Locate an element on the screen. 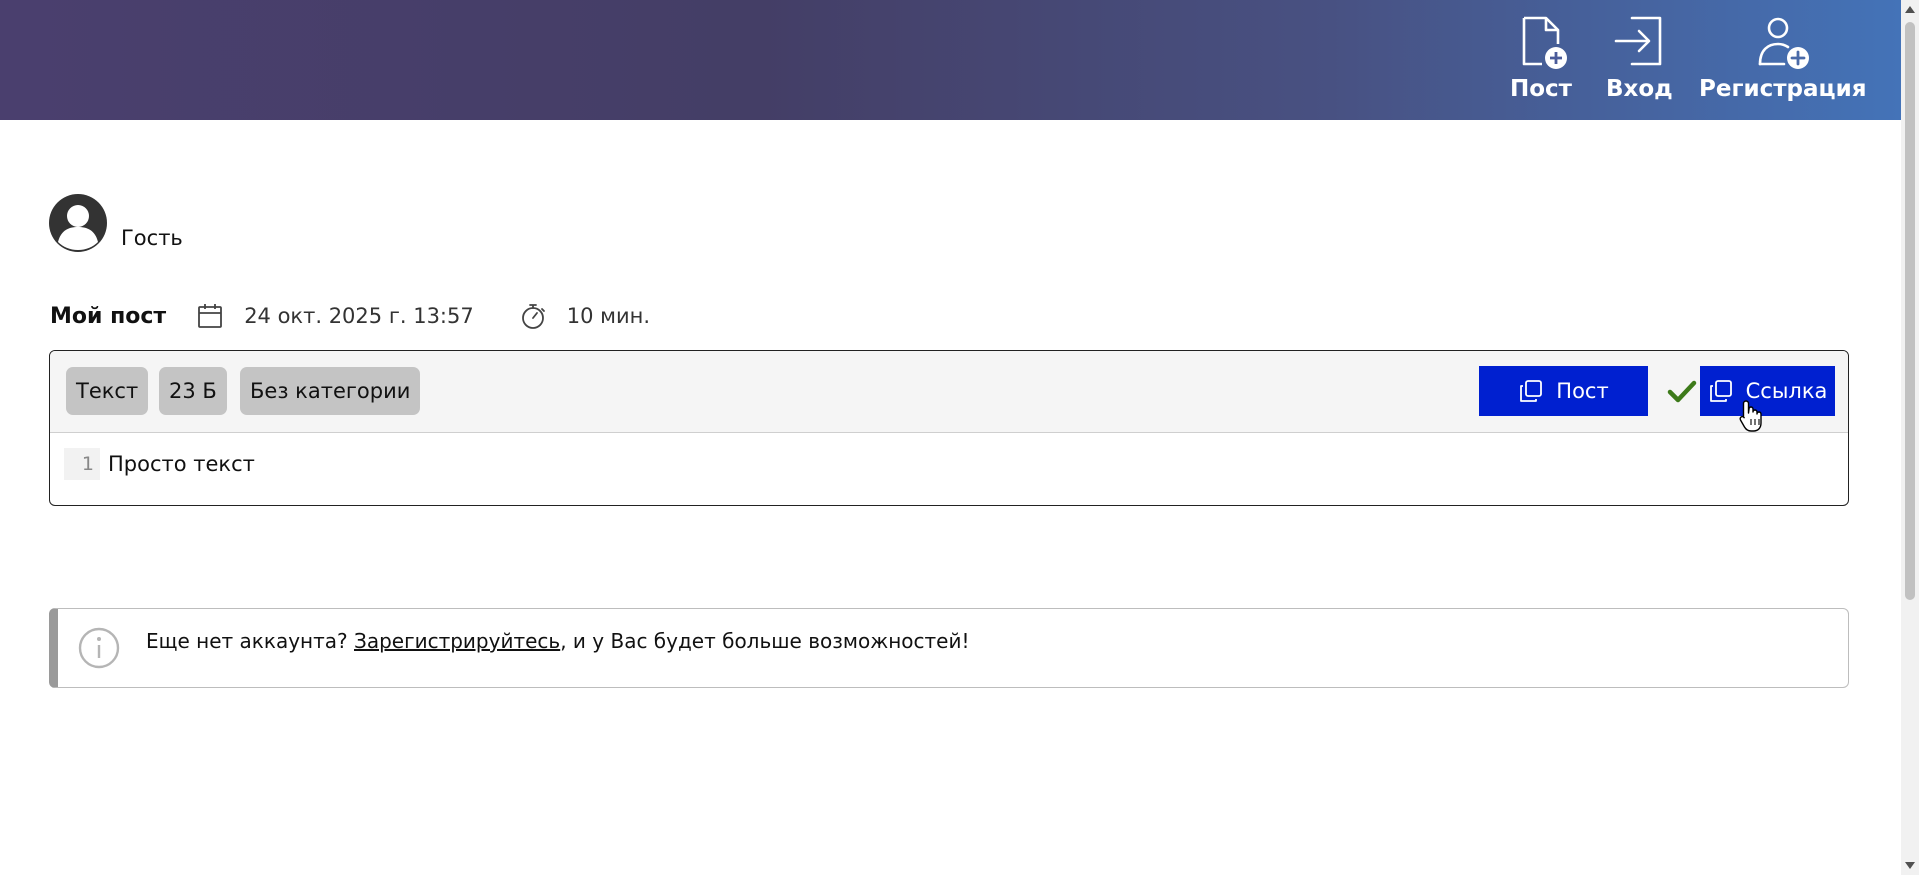 Image resolution: width=1919 pixels, height=875 pixels. nav-login: Вход is located at coordinates (1639, 58).